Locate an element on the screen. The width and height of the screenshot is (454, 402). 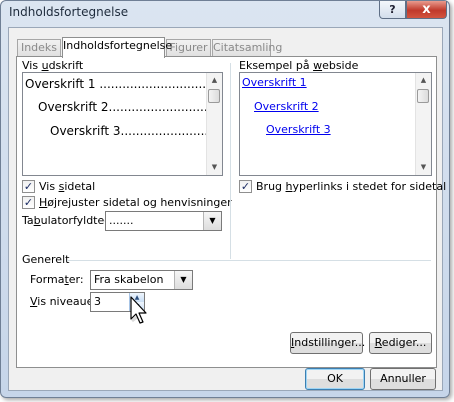
mouse-cursor-icon is located at coordinates (138, 310).